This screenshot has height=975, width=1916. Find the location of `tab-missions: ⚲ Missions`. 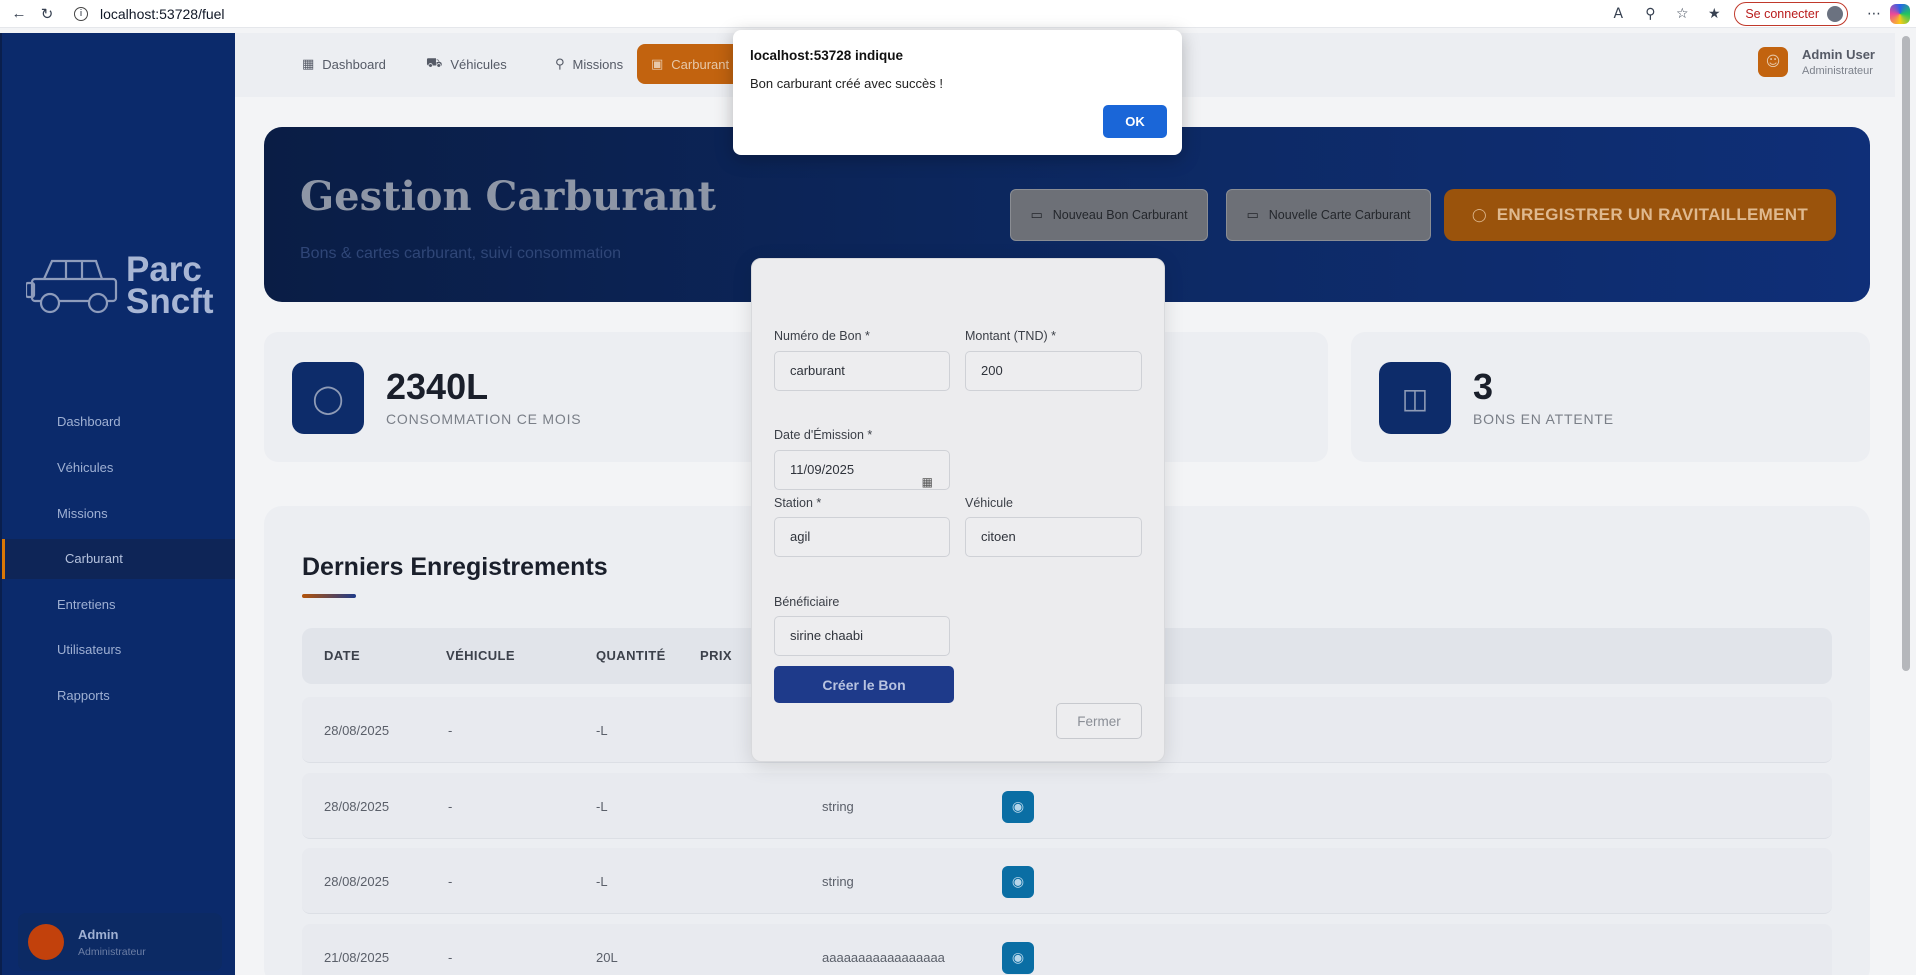

tab-missions: ⚲ Missions is located at coordinates (589, 64).